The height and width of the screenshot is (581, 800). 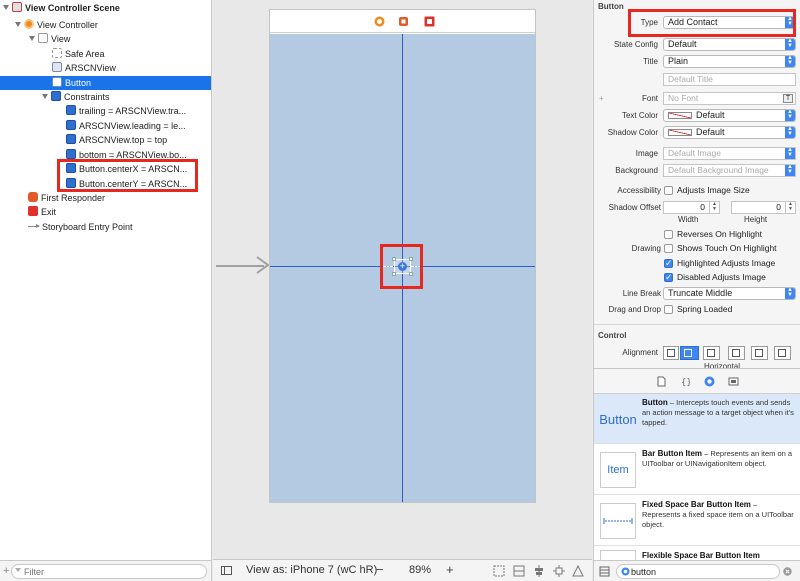 I want to click on constraints-icon, so click(x=56, y=96).